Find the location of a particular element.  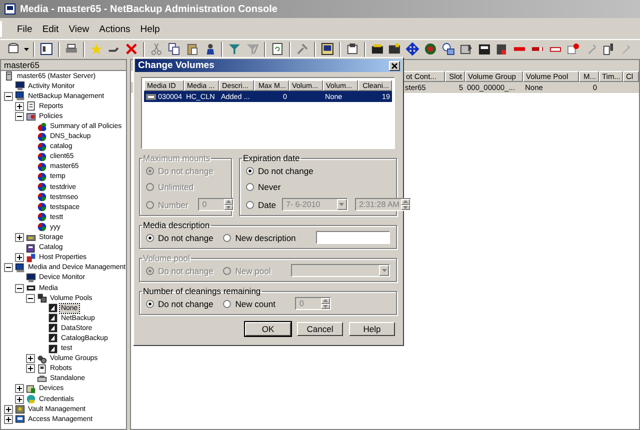

pane-header: master65 is located at coordinates (63, 65).